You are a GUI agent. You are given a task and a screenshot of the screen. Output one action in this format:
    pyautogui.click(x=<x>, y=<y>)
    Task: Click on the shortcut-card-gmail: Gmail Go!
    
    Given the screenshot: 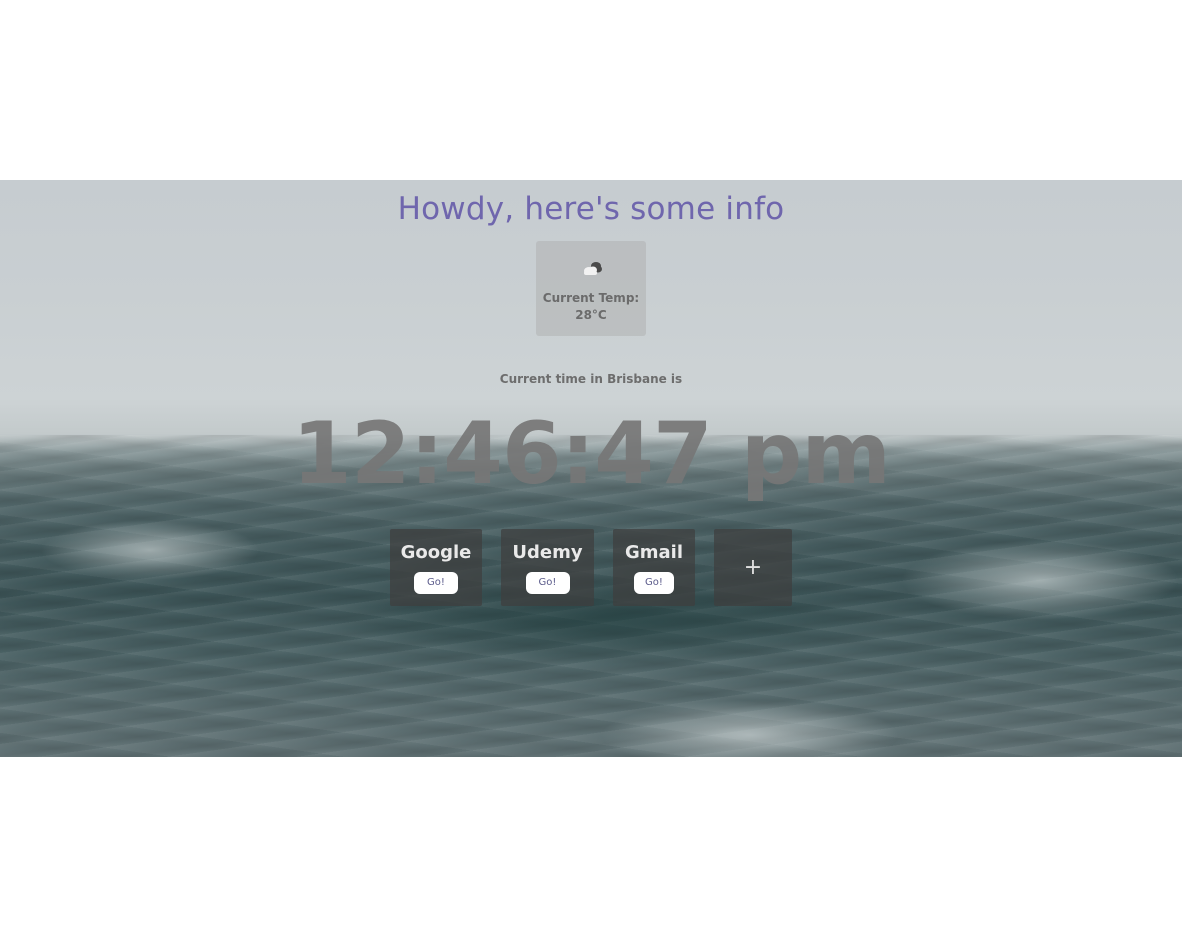 What is the action you would take?
    pyautogui.click(x=654, y=567)
    